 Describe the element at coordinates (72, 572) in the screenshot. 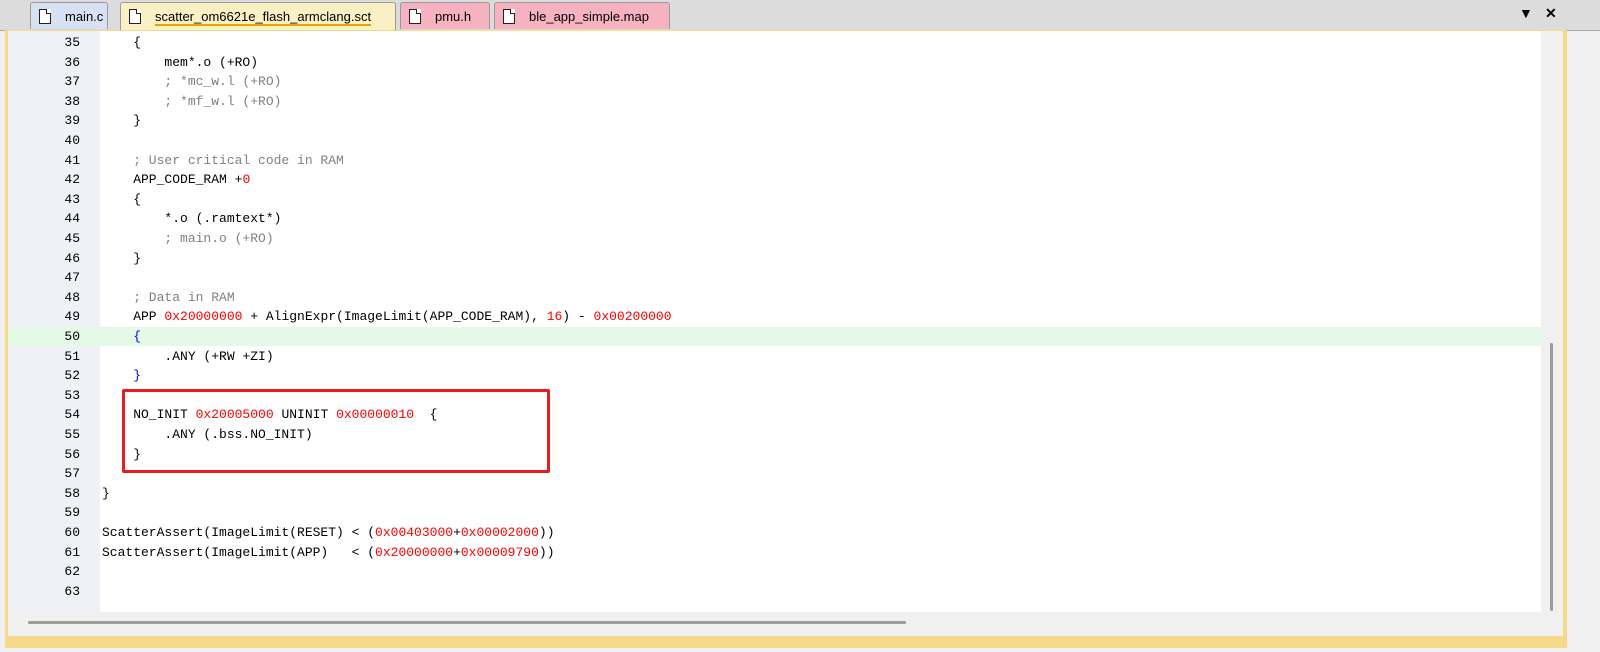

I see `line-number: 62` at that location.